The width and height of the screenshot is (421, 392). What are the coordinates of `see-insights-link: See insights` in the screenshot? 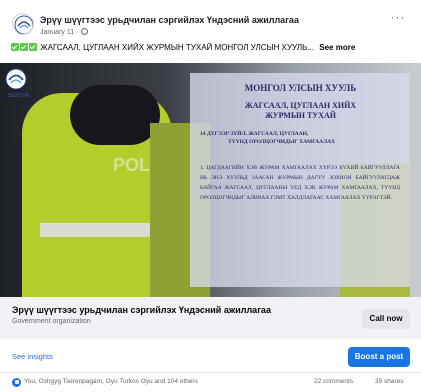 It's located at (32, 356).